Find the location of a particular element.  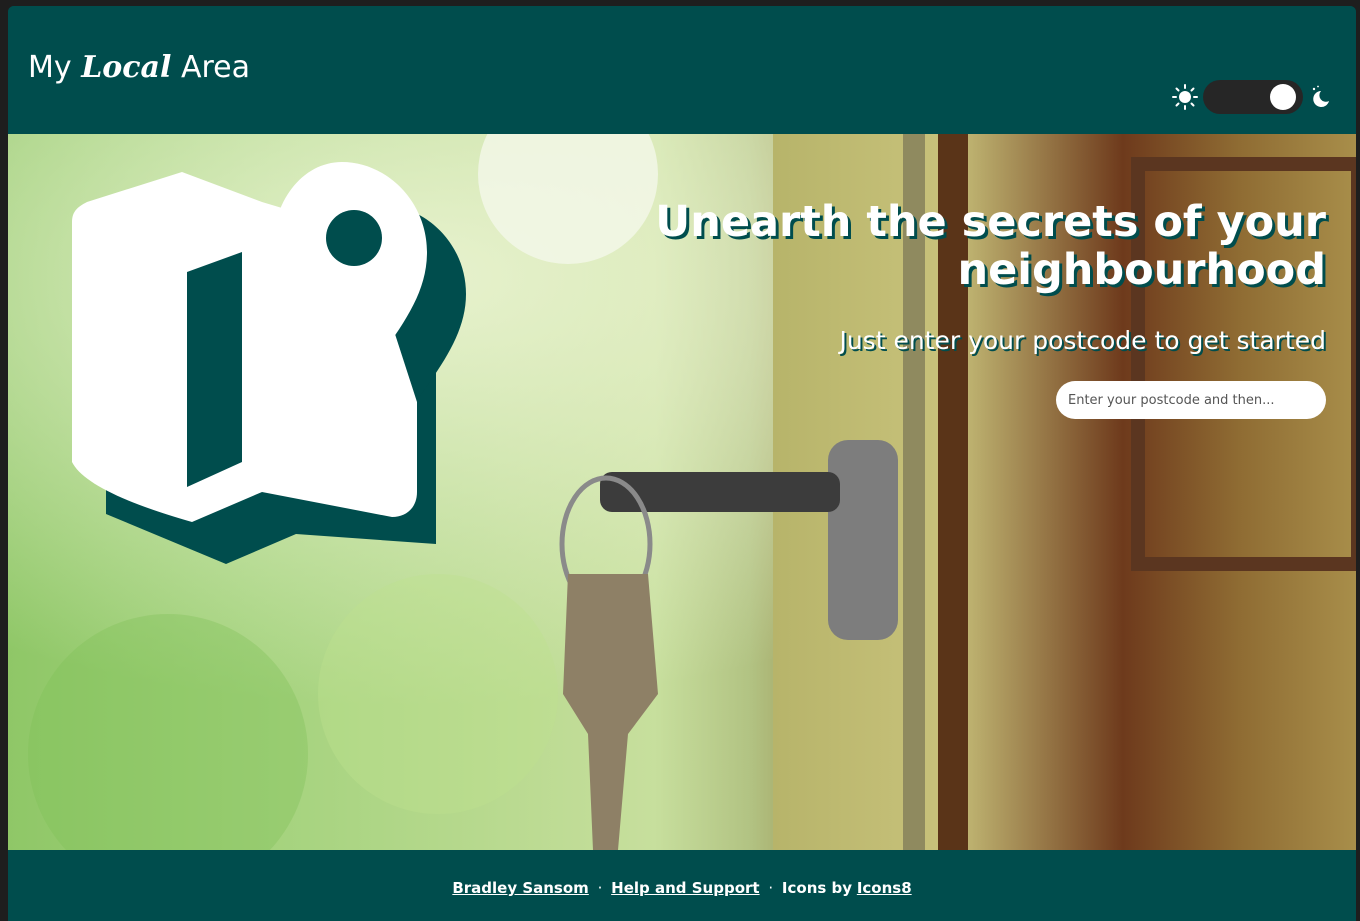

logo-text-area: Area is located at coordinates (210, 67).